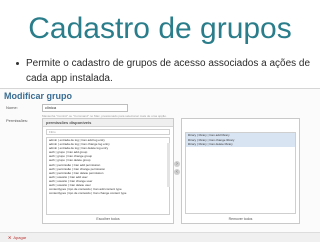  Describe the element at coordinates (20, 237) in the screenshot. I see `delete-label: Apagar` at that location.